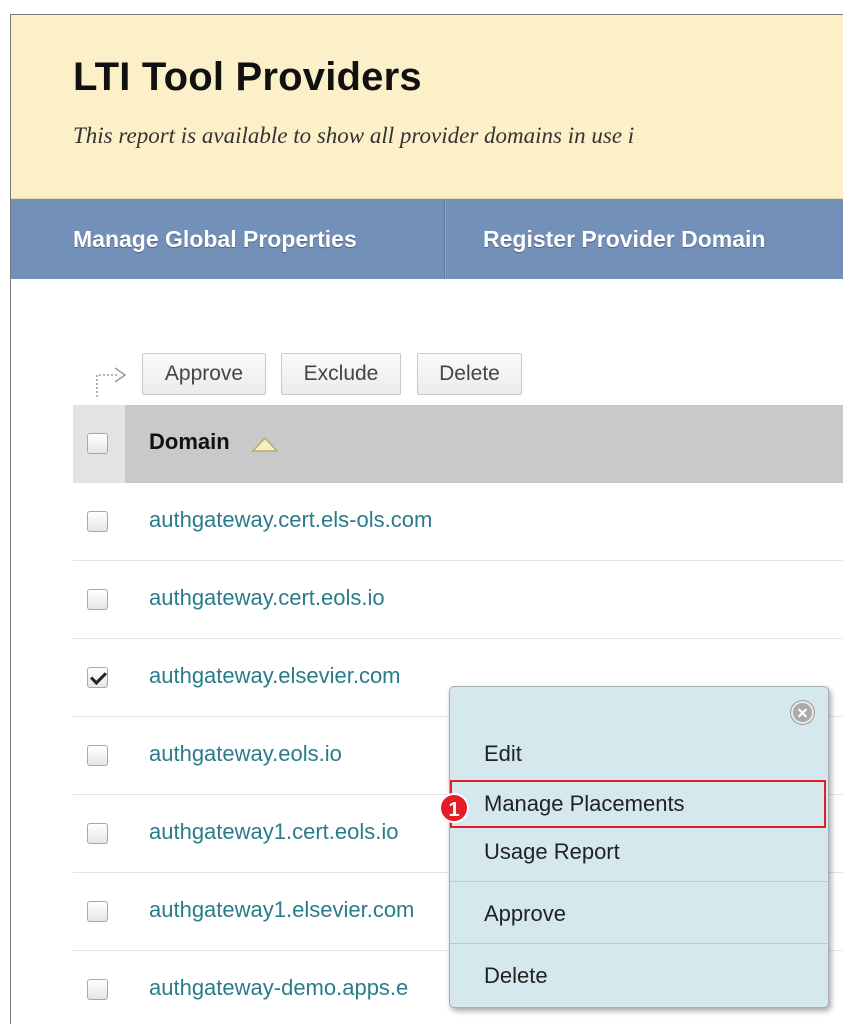 Image resolution: width=843 pixels, height=1024 pixels. I want to click on table-row: authgateway.cert.els-ols.com, so click(458, 522).